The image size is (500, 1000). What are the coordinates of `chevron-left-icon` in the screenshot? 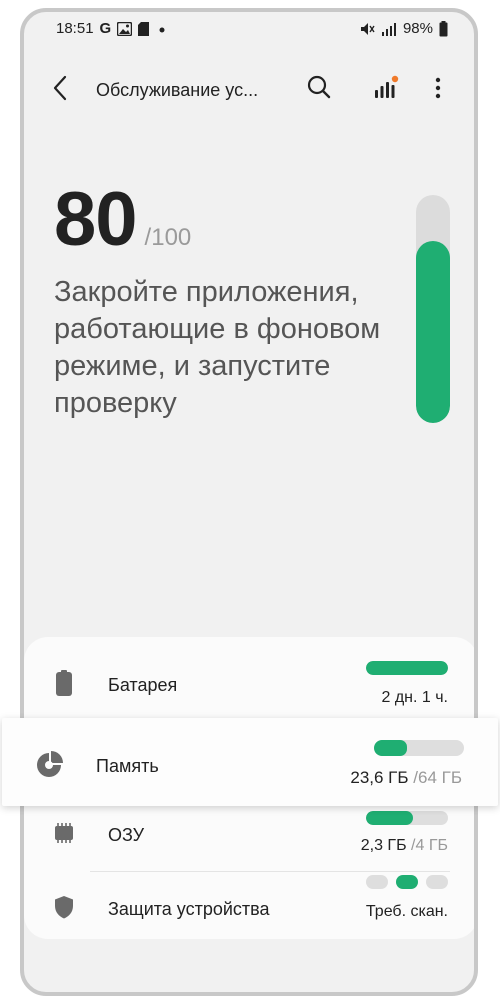 It's located at (60, 88).